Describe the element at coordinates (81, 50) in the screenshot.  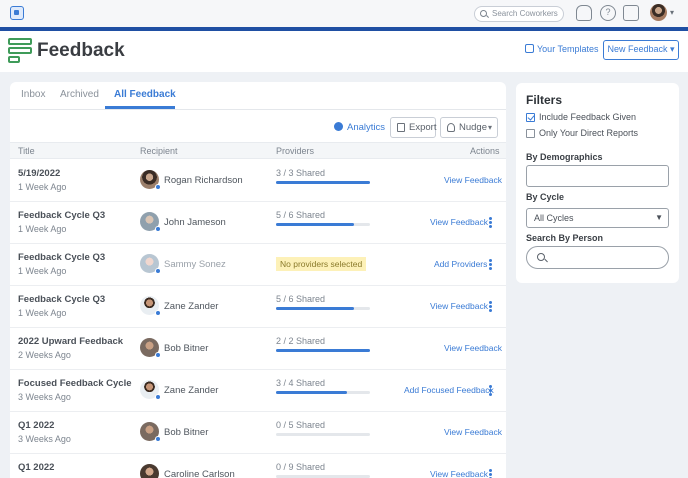
I see `page-title: Feedback` at that location.